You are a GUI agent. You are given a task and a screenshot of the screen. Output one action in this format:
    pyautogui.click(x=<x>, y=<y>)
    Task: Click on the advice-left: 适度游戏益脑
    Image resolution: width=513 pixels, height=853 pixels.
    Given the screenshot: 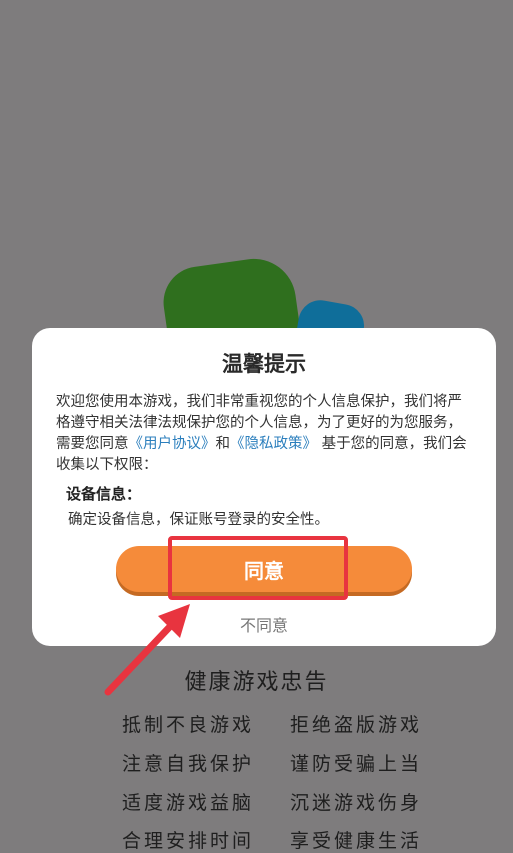 What is the action you would take?
    pyautogui.click(x=188, y=803)
    